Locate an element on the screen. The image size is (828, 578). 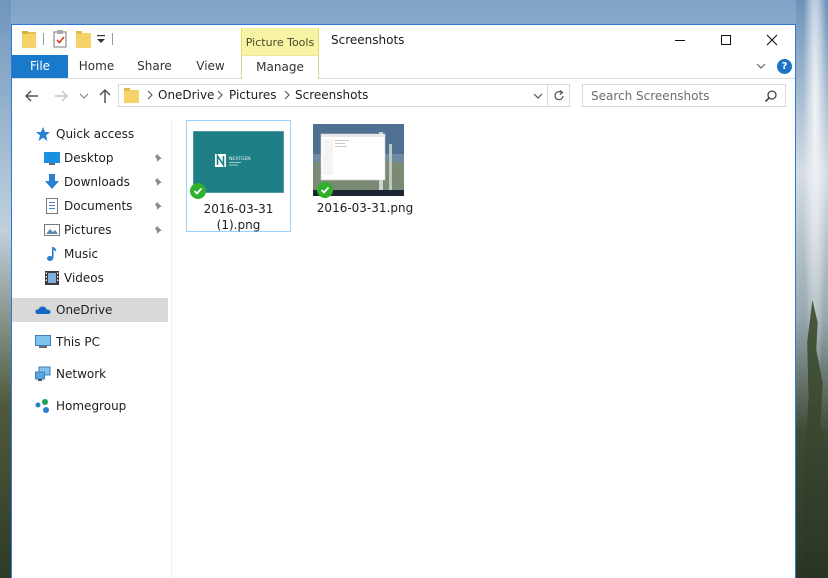
nav-pictures: Pictures is located at coordinates (90, 230).